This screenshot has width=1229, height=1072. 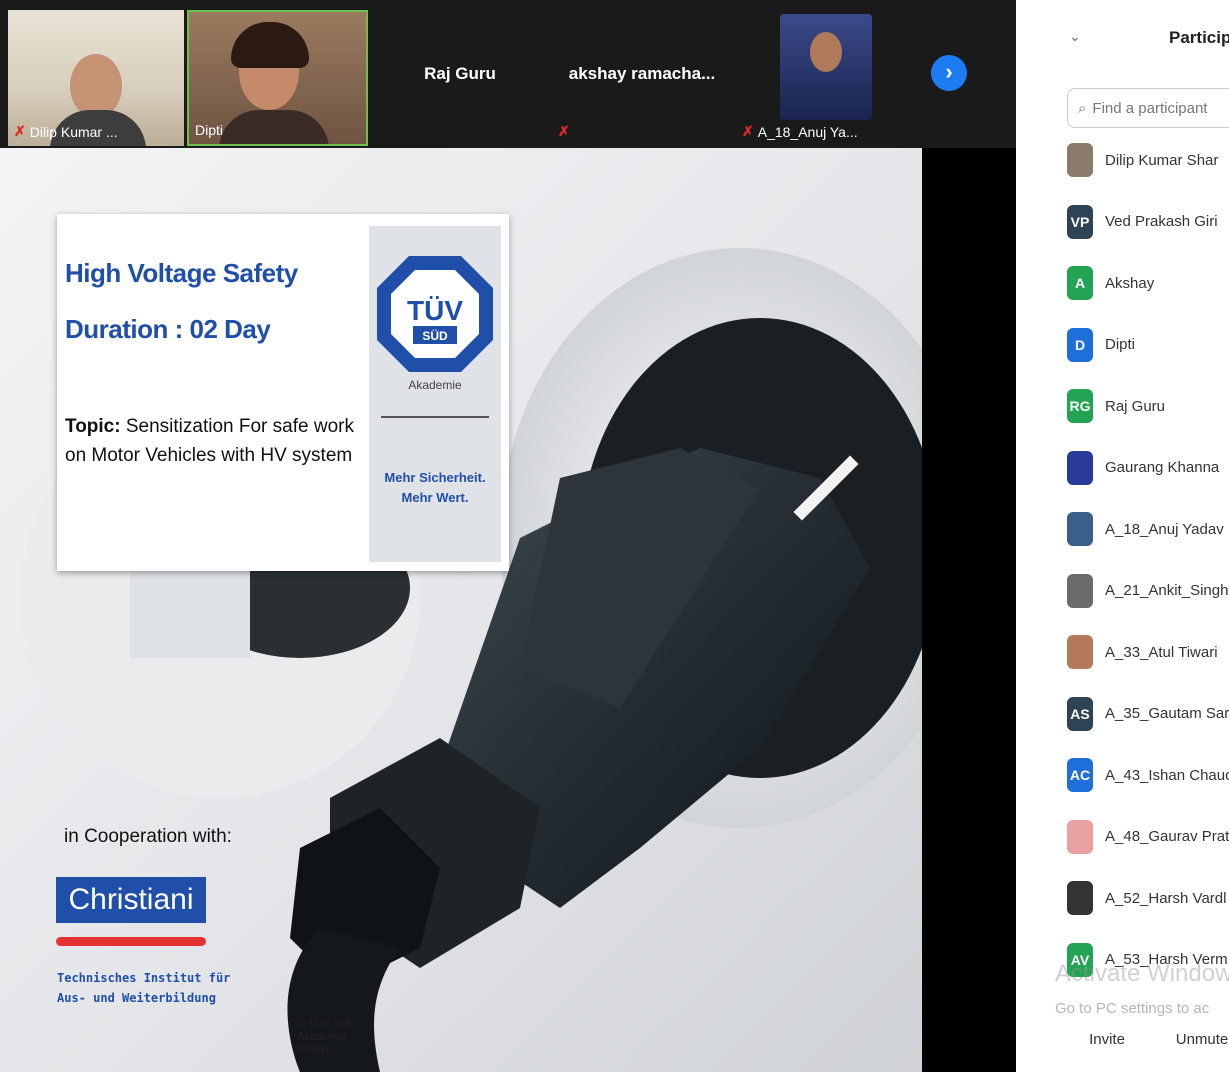 I want to click on participant-row: RG Raj Guru, so click(x=1116, y=406).